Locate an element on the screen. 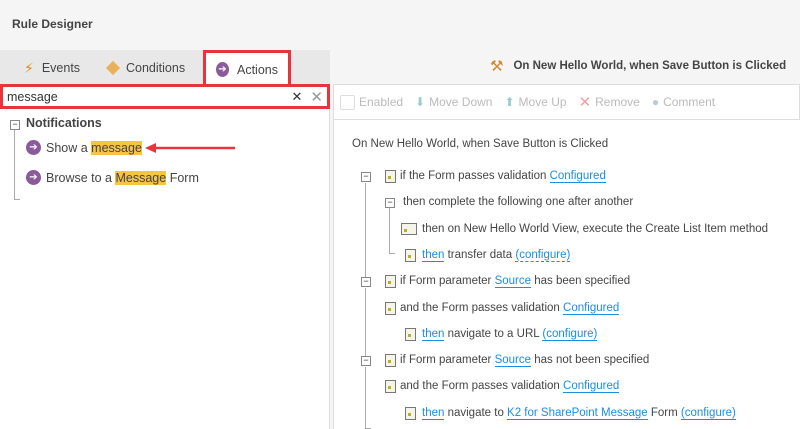  callout-arrow is located at coordinates (191, 148).